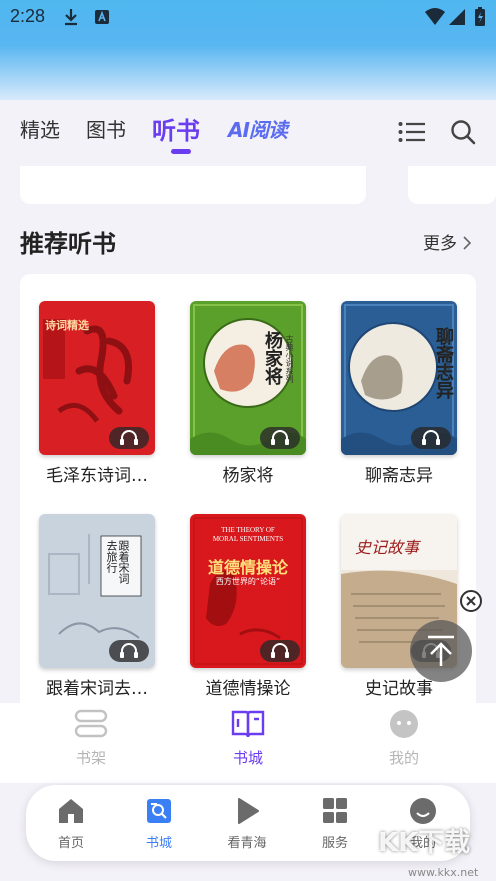  What do you see at coordinates (159, 811) in the screenshot?
I see `bookstore-search-icon` at bounding box center [159, 811].